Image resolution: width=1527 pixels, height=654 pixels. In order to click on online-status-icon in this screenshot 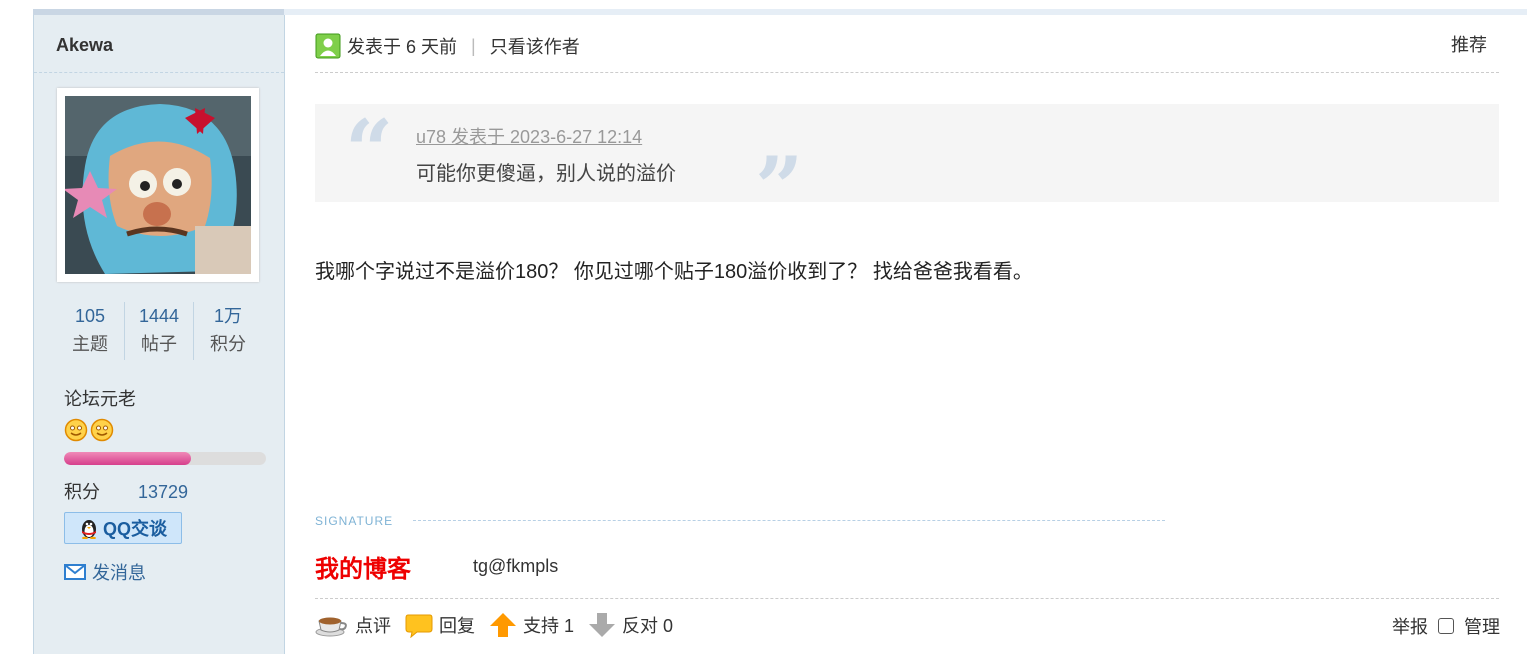, I will do `click(328, 46)`.